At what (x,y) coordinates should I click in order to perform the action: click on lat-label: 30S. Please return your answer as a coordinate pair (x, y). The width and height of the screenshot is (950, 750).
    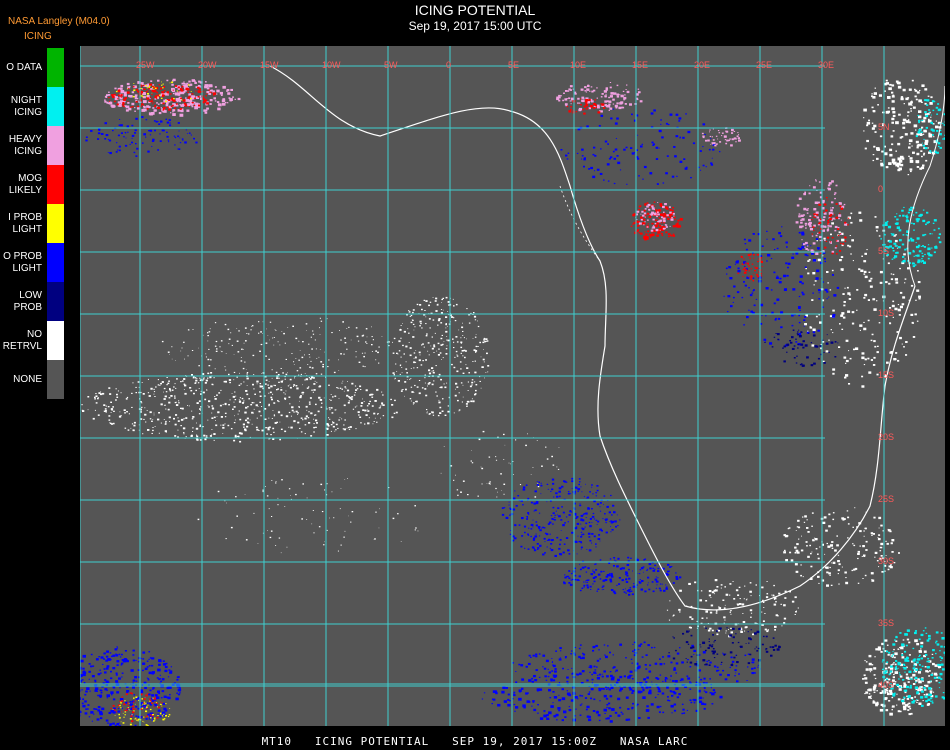
    Looking at the image, I should click on (886, 561).